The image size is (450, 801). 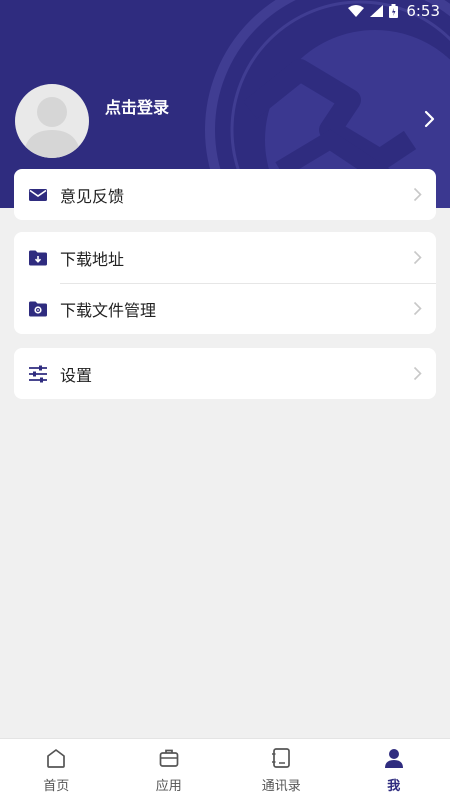 What do you see at coordinates (92, 195) in the screenshot?
I see `feedback-label: 意见反馈` at bounding box center [92, 195].